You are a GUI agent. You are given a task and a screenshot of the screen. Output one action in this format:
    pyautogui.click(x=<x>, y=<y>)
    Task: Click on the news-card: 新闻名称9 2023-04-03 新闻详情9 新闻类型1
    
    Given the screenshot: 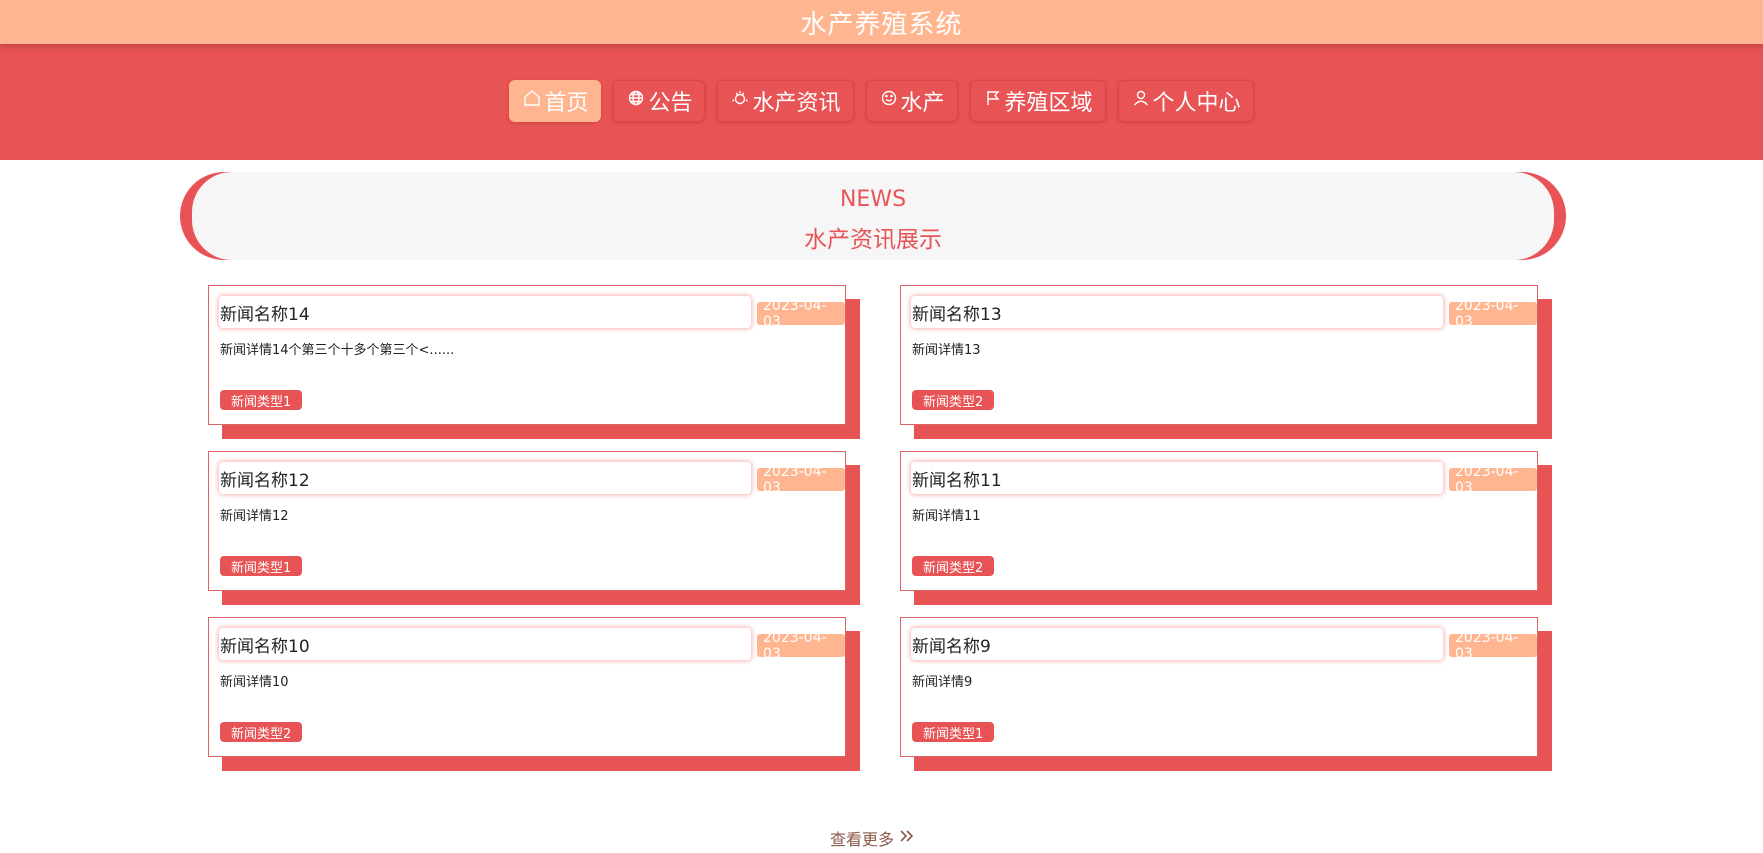 What is the action you would take?
    pyautogui.click(x=1226, y=694)
    